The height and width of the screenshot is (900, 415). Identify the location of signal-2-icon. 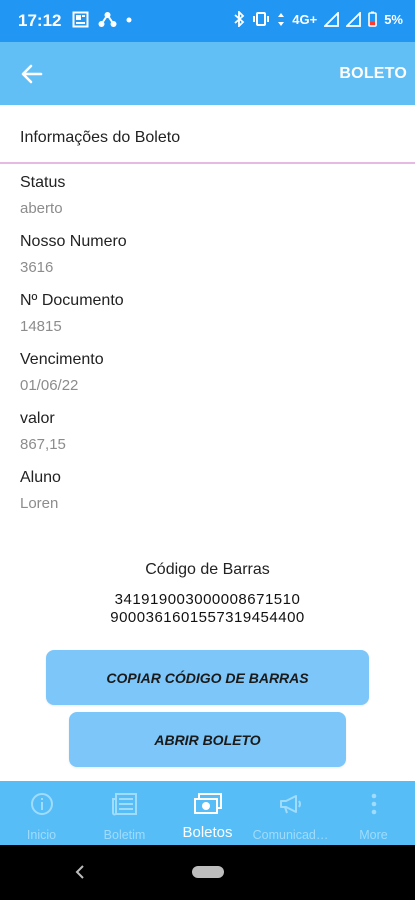
(354, 19).